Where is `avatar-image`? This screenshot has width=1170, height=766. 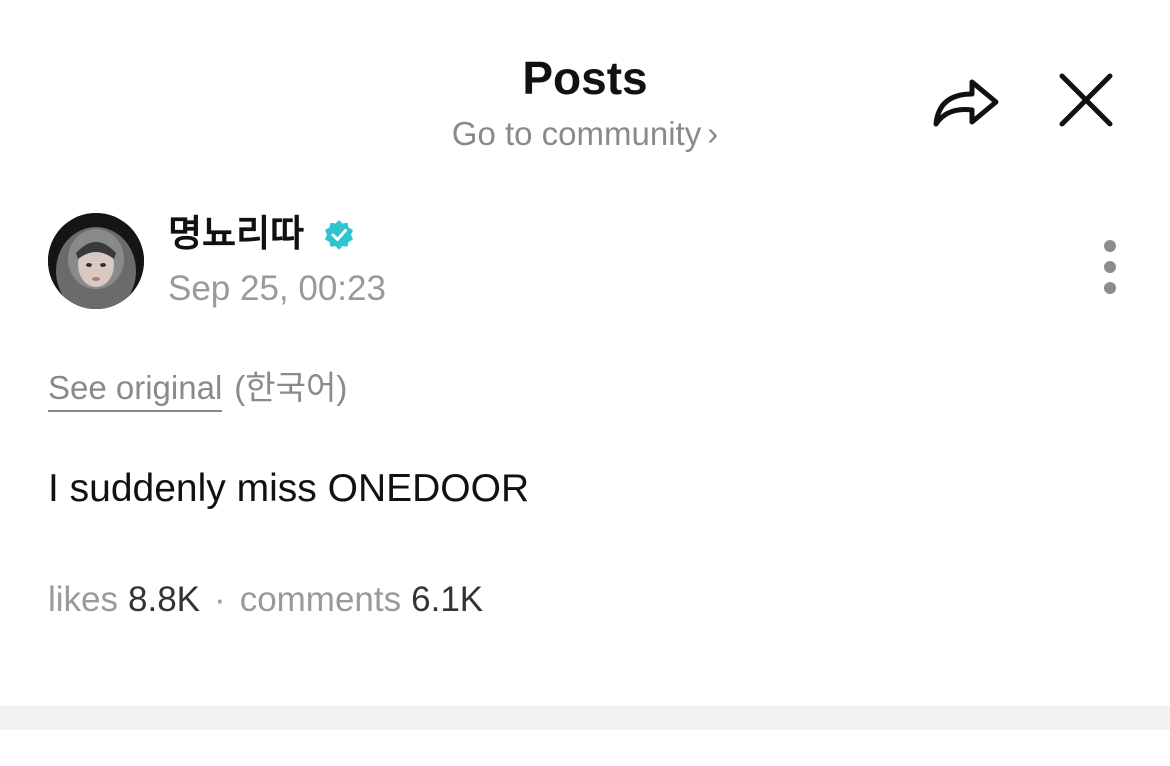 avatar-image is located at coordinates (96, 261).